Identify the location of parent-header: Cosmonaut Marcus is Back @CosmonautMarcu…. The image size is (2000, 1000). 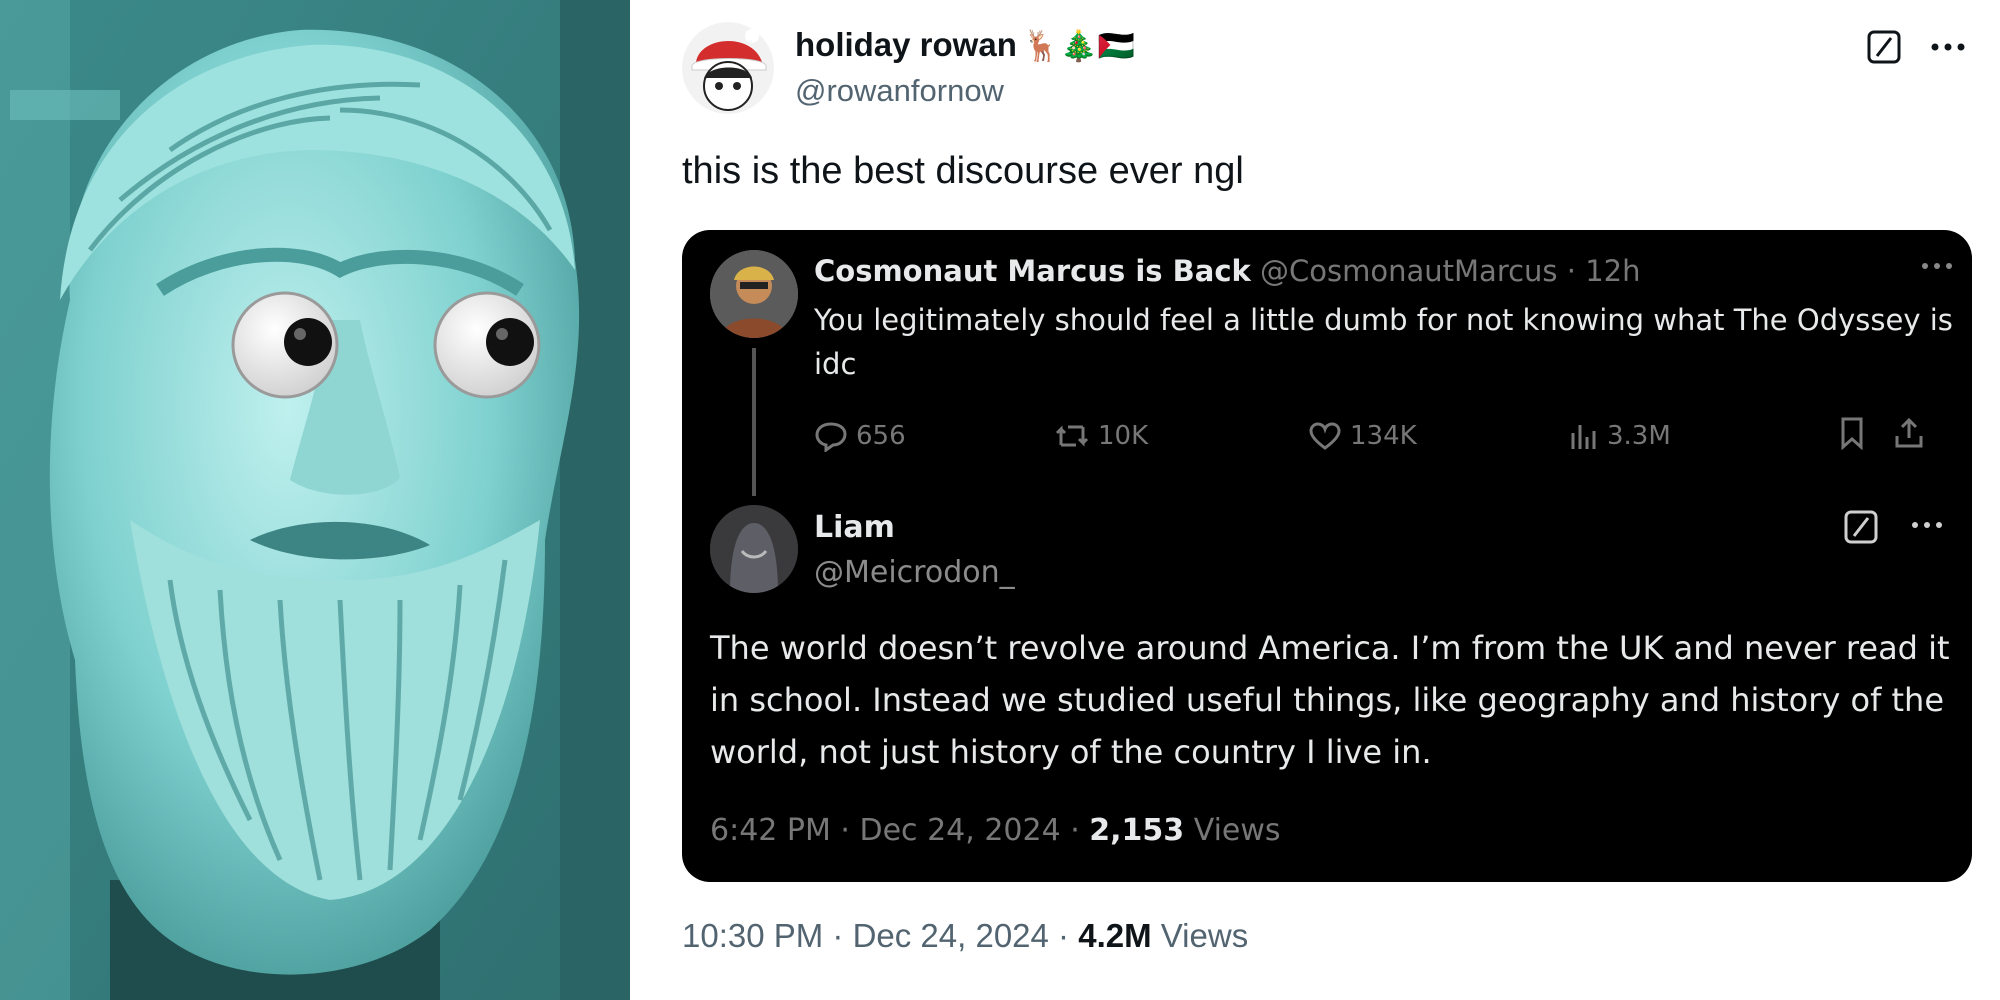
(1227, 271).